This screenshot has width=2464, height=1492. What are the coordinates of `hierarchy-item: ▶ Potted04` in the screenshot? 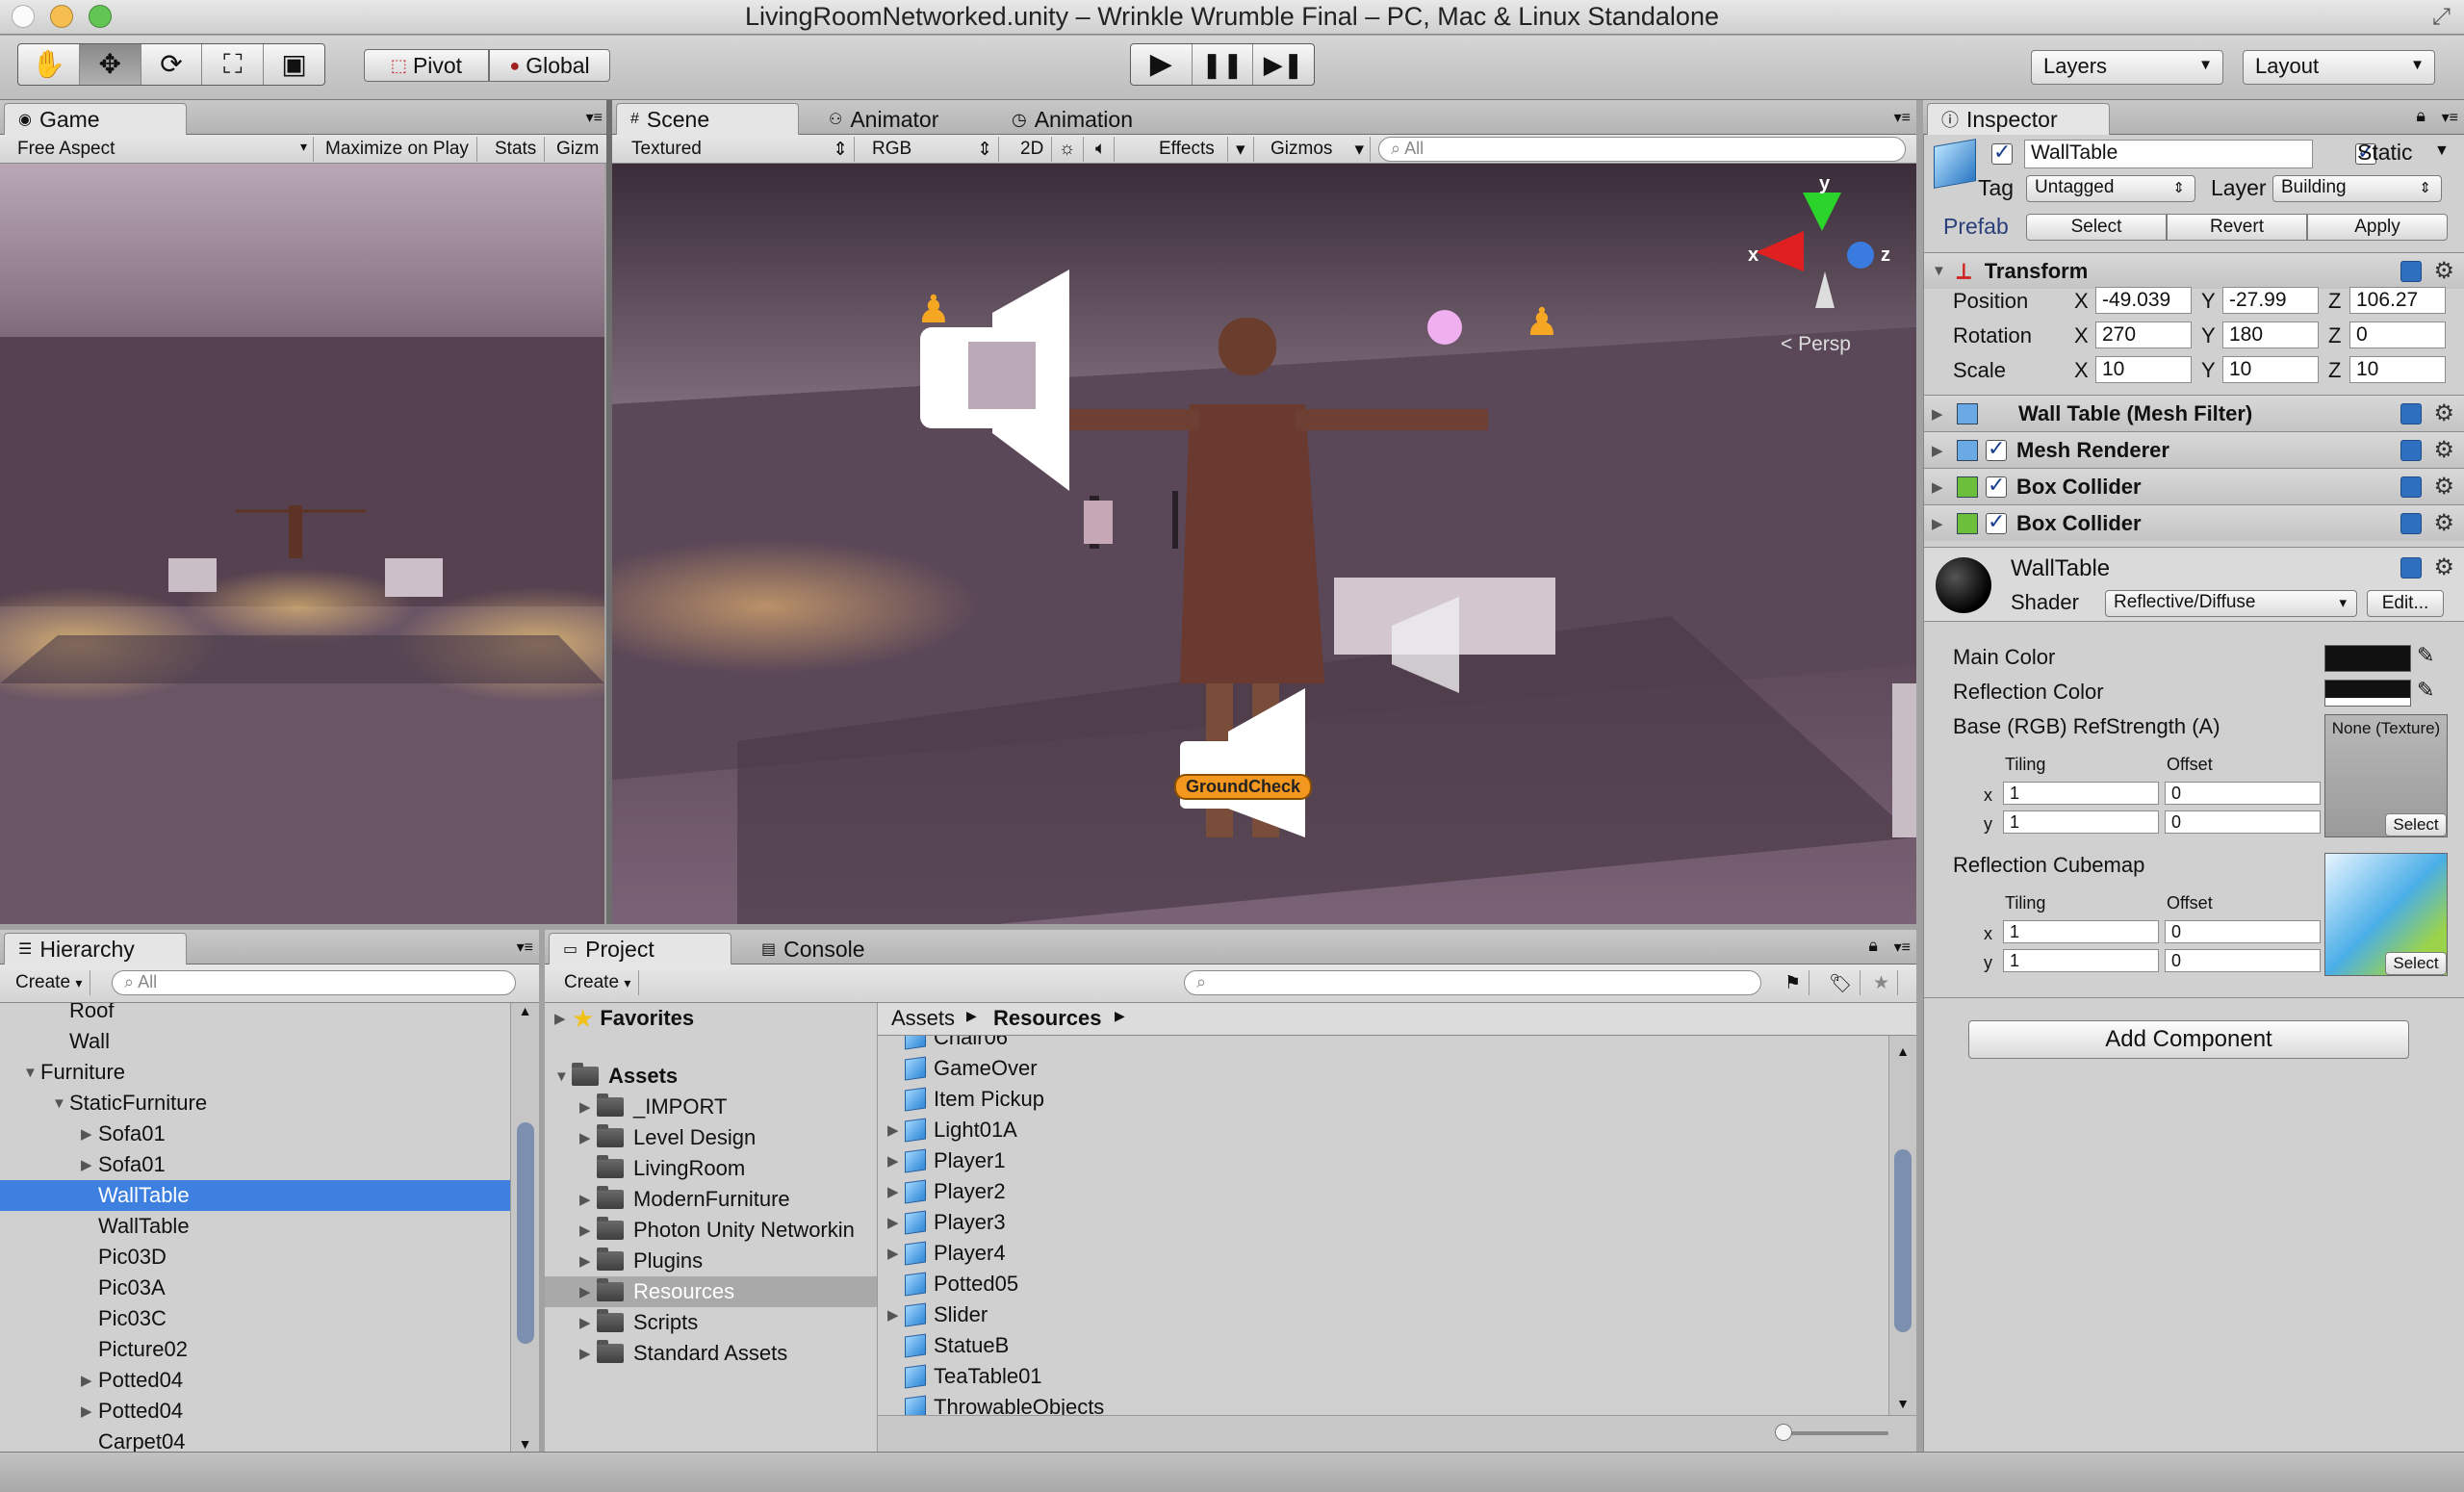 It's located at (255, 1380).